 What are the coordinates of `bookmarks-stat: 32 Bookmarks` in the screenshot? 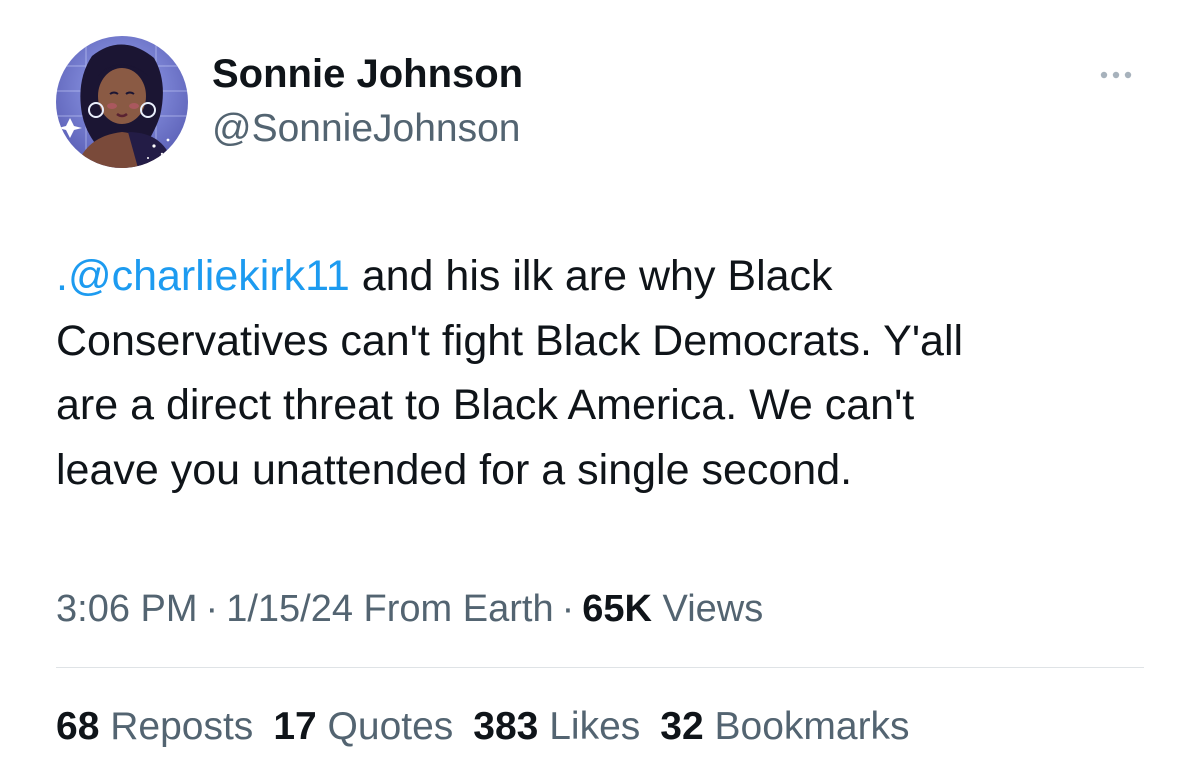 It's located at (784, 727).